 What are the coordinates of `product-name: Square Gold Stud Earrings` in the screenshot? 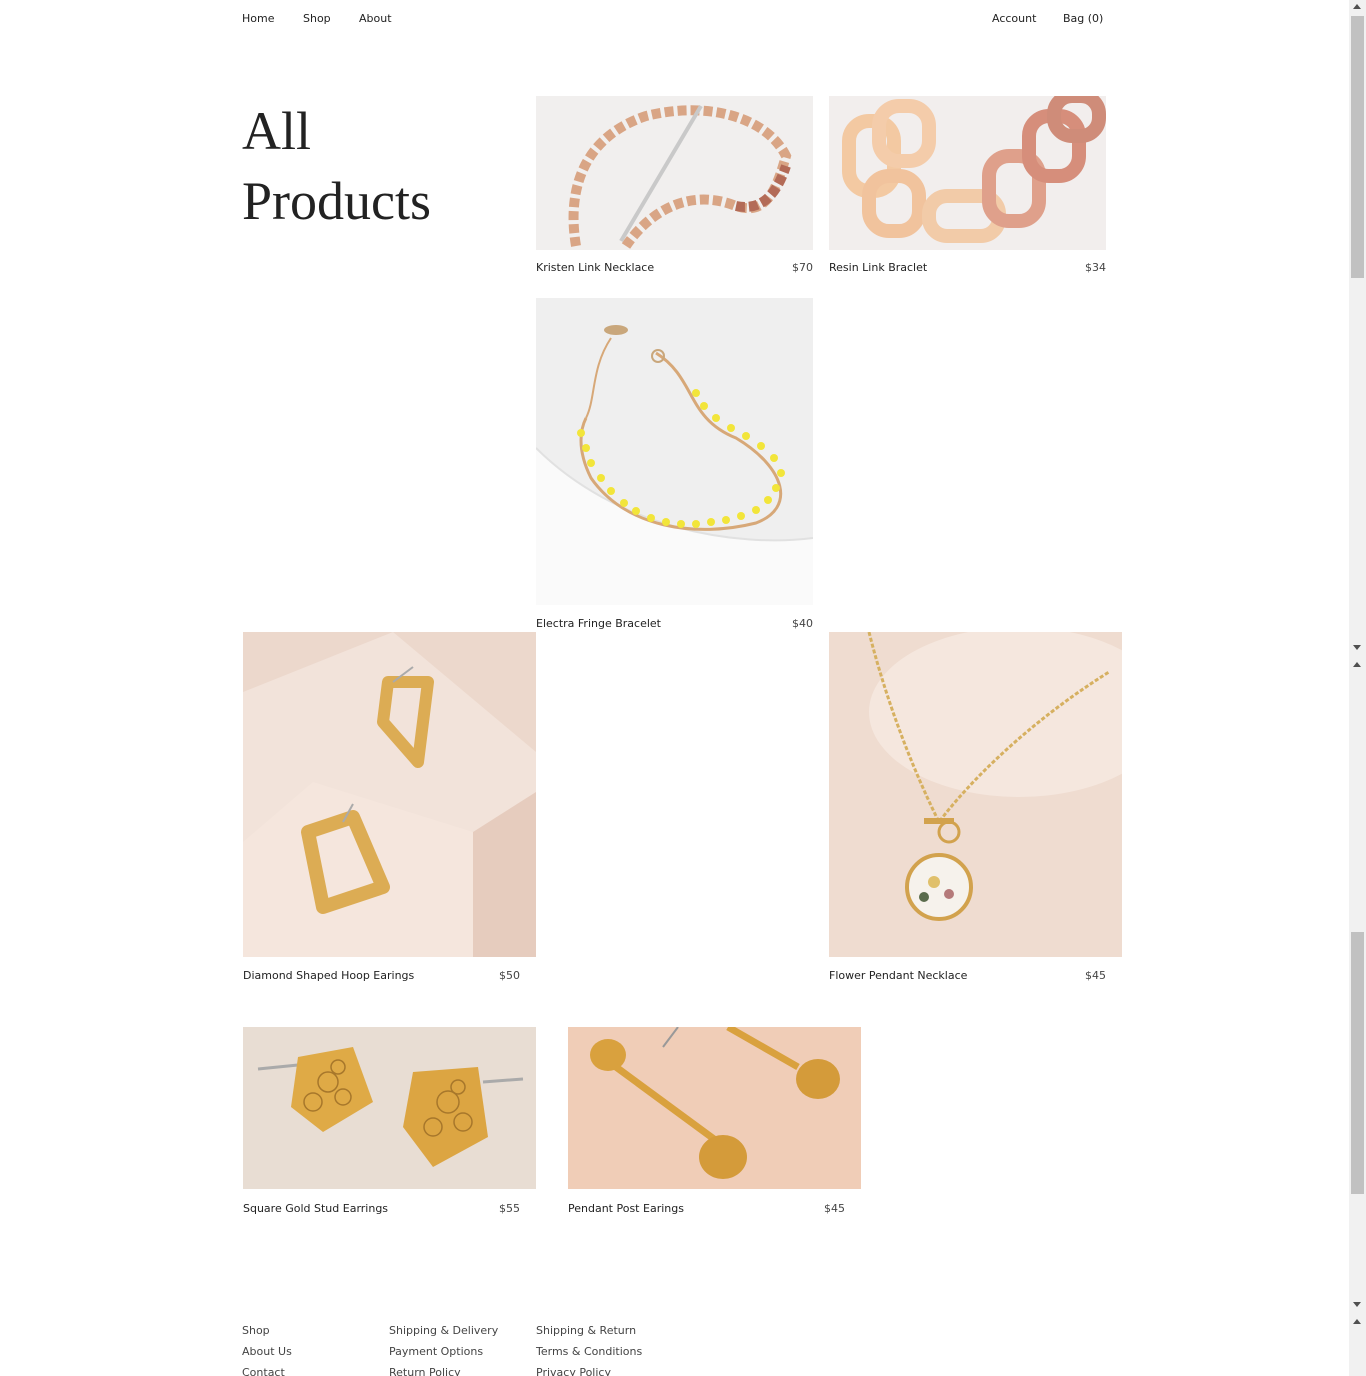 It's located at (315, 1208).